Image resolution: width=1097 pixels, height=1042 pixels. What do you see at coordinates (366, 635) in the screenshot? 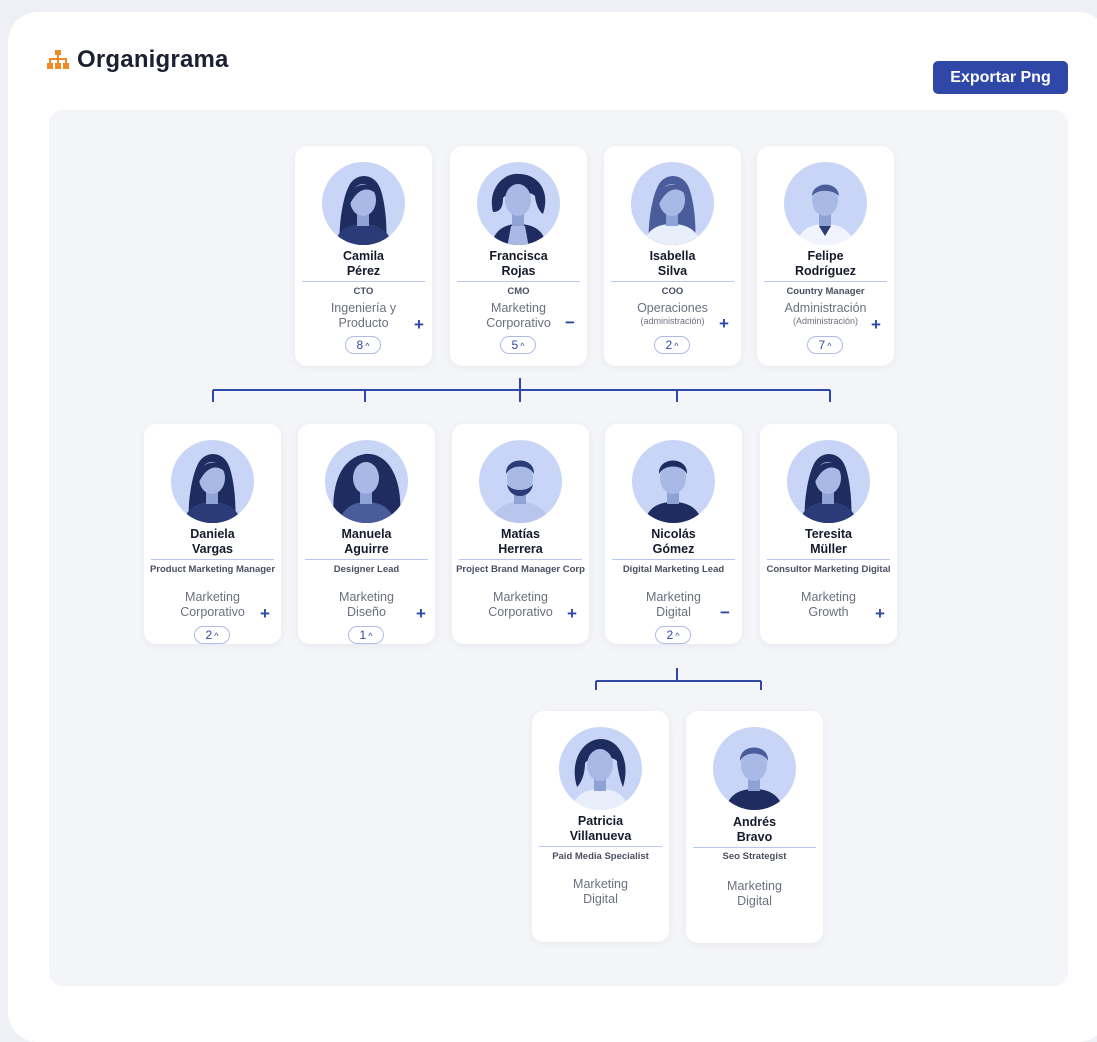
I see `reports-count: 1 ^` at bounding box center [366, 635].